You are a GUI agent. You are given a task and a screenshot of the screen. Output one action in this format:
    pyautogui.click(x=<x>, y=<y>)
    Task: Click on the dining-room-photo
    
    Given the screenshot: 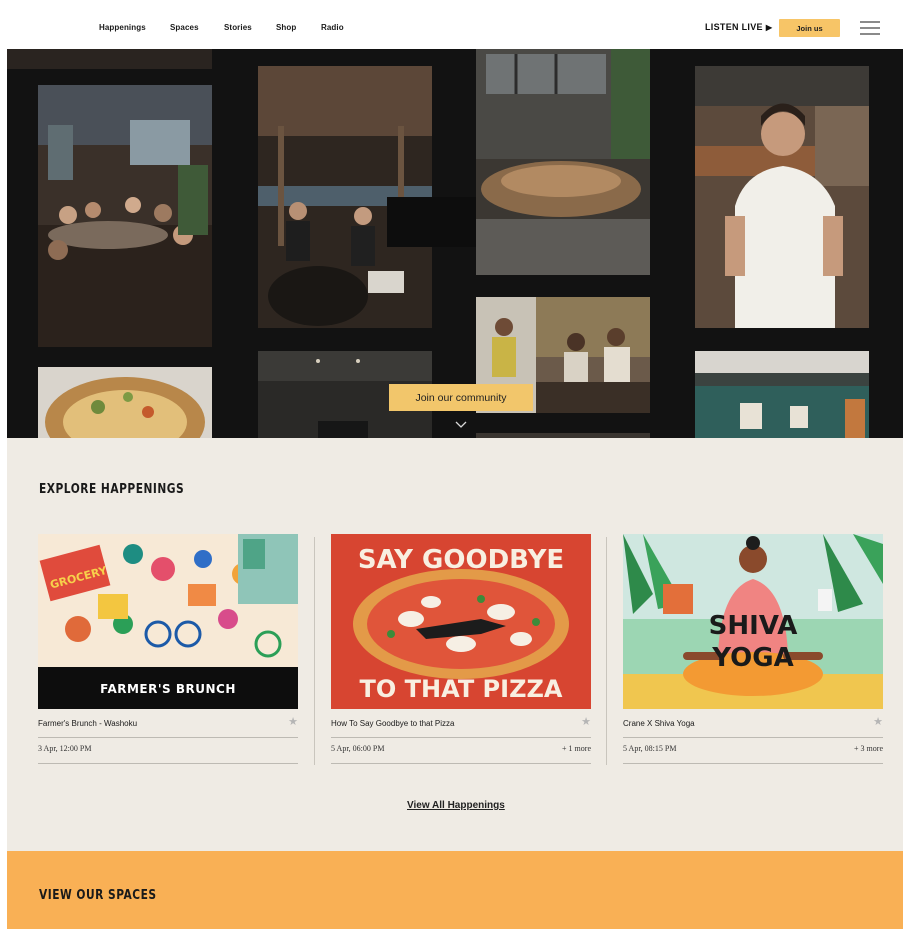 What is the action you would take?
    pyautogui.click(x=125, y=216)
    